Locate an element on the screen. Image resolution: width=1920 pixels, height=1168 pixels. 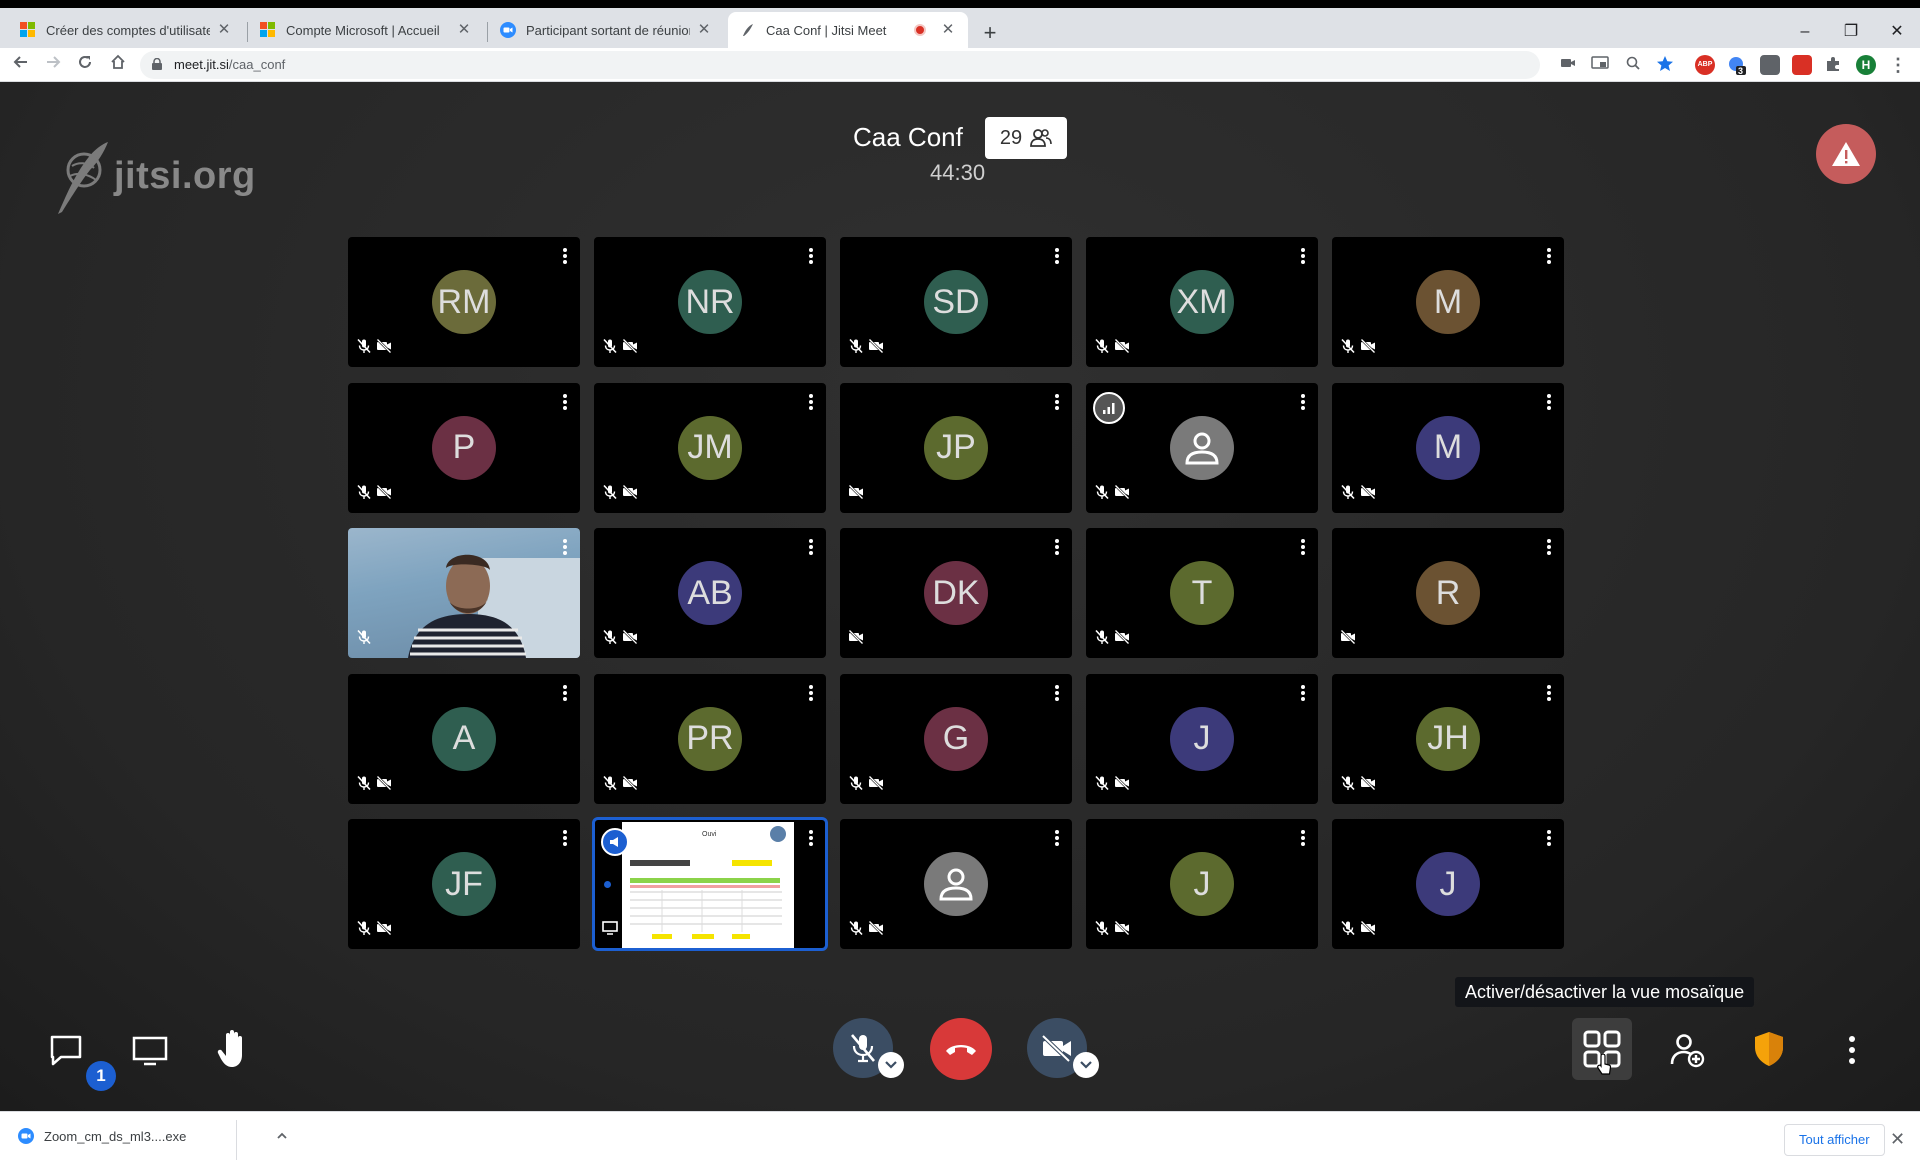
jitsi-watermark: jitsi.org is located at coordinates (155, 176).